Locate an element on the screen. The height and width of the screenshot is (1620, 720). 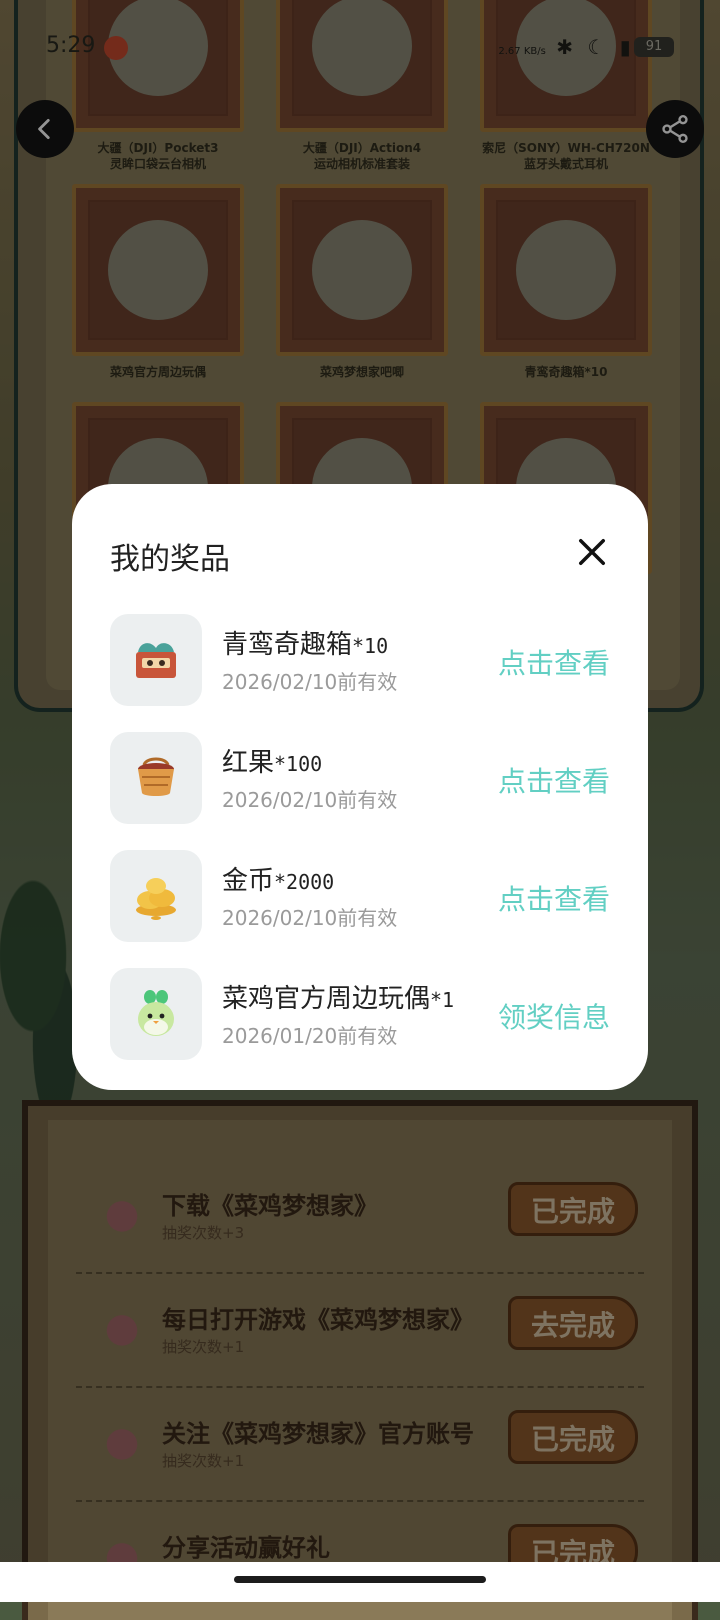
prize-quantity: *2000 is located at coordinates (304, 882).